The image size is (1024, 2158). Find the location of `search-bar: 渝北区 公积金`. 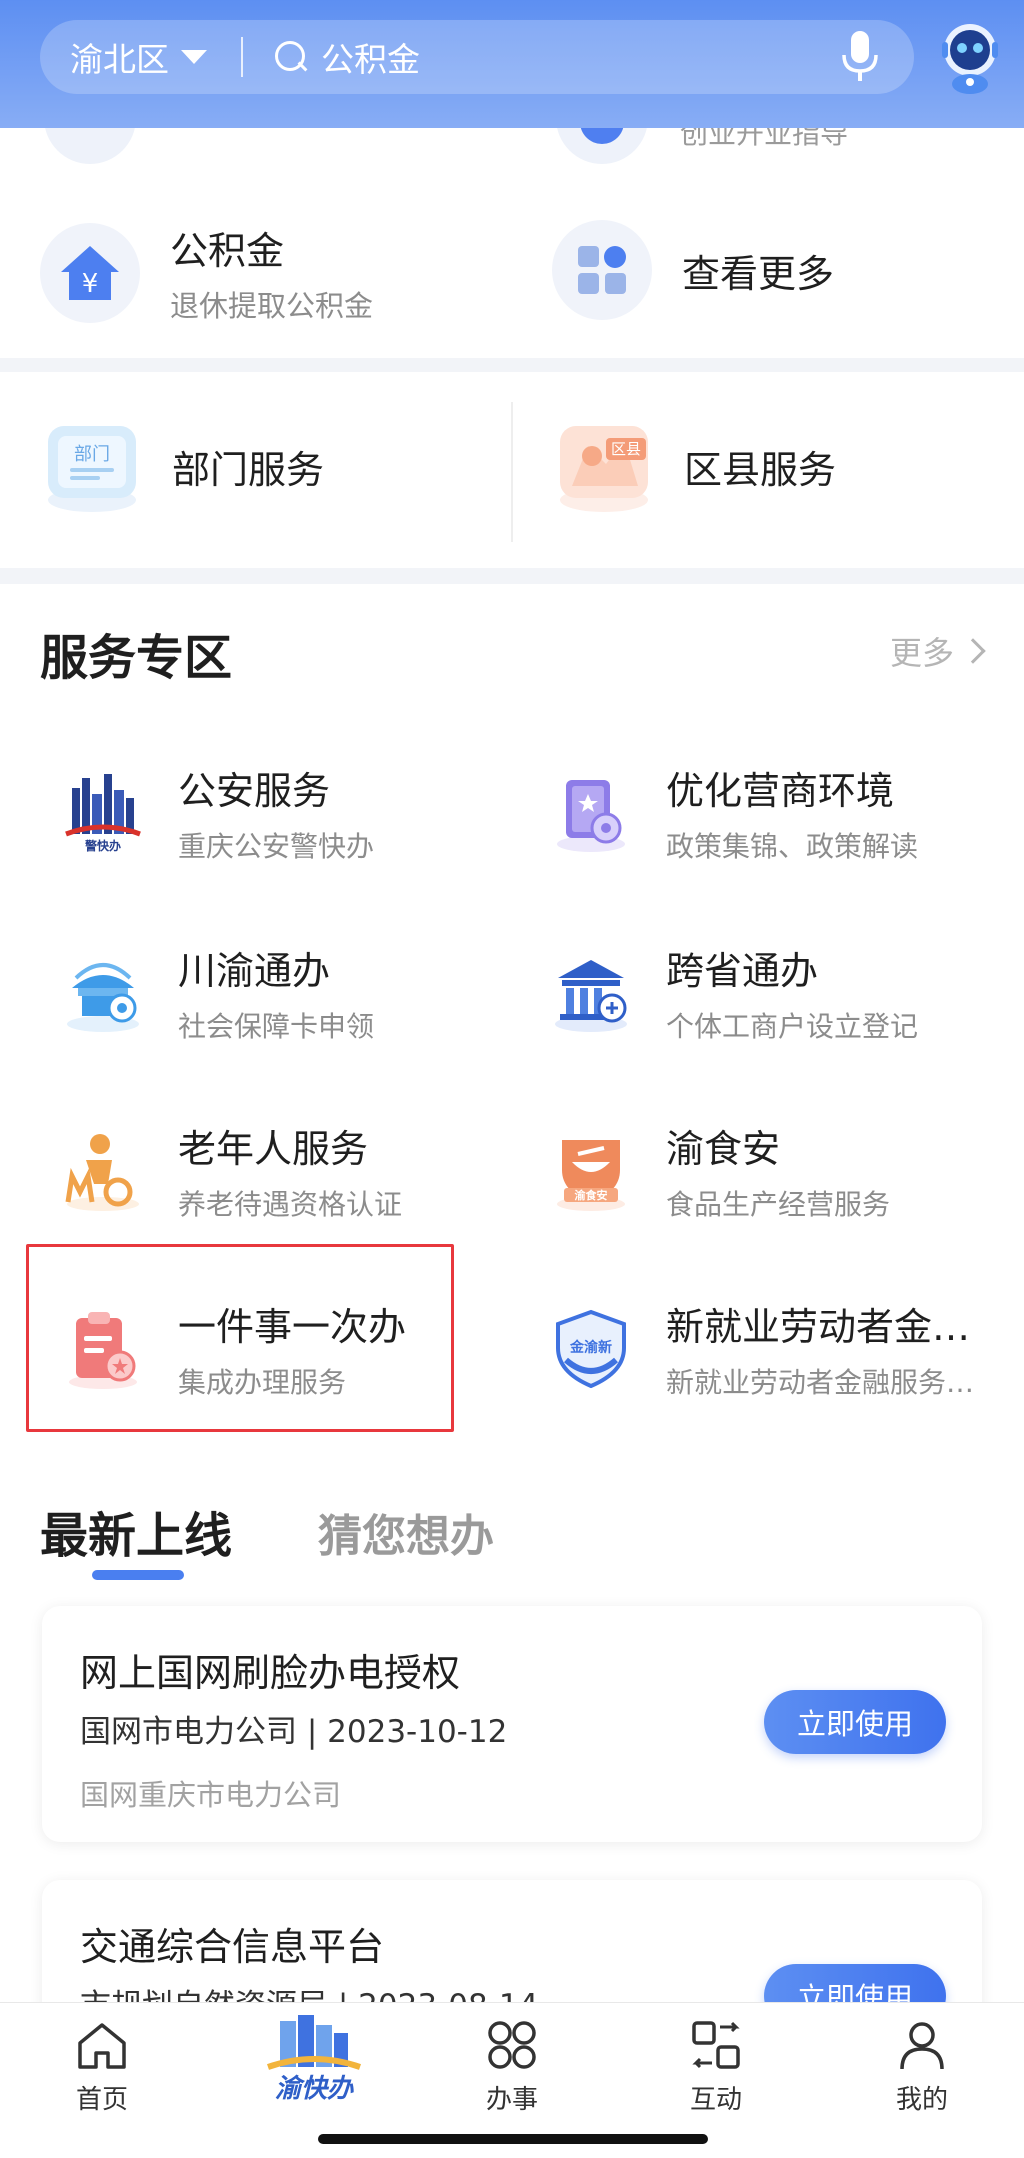

search-bar: 渝北区 公积金 is located at coordinates (477, 57).